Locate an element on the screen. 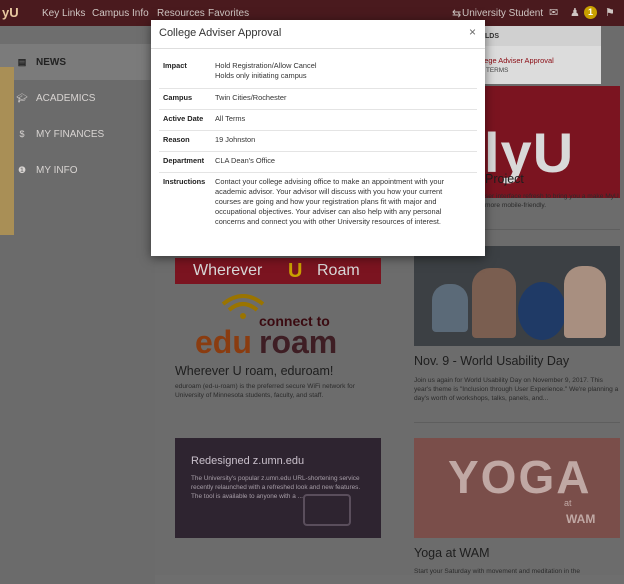  sidebar-item-news: ▤ NEWS is located at coordinates (77, 62).